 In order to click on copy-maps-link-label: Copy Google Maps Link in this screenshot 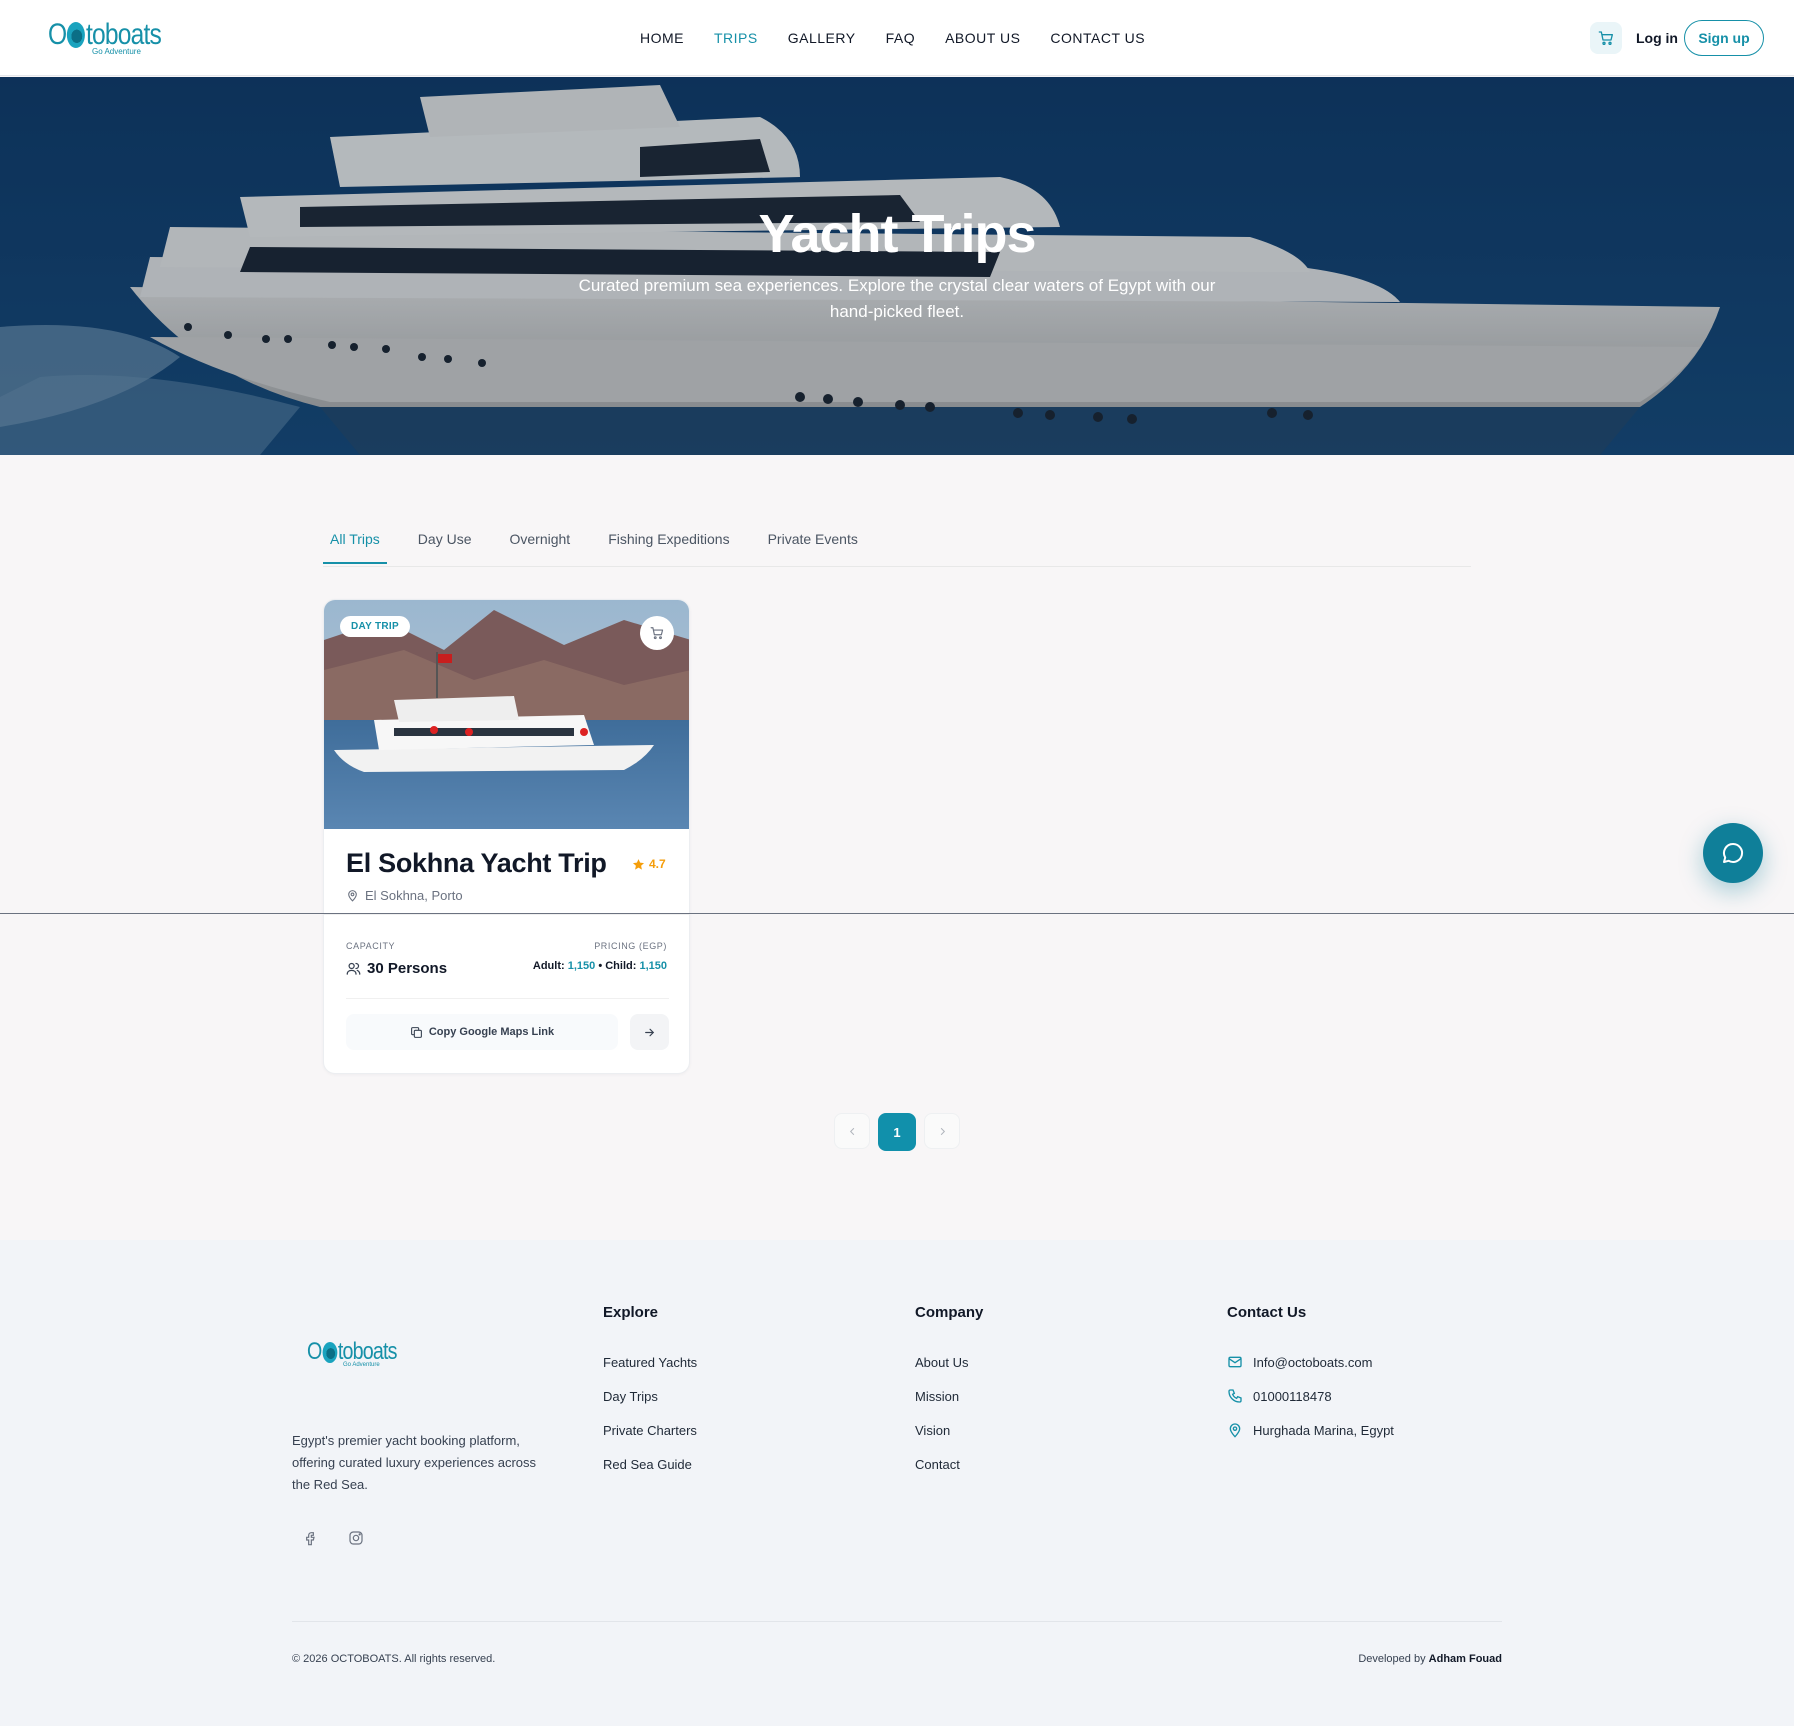, I will do `click(491, 1032)`.